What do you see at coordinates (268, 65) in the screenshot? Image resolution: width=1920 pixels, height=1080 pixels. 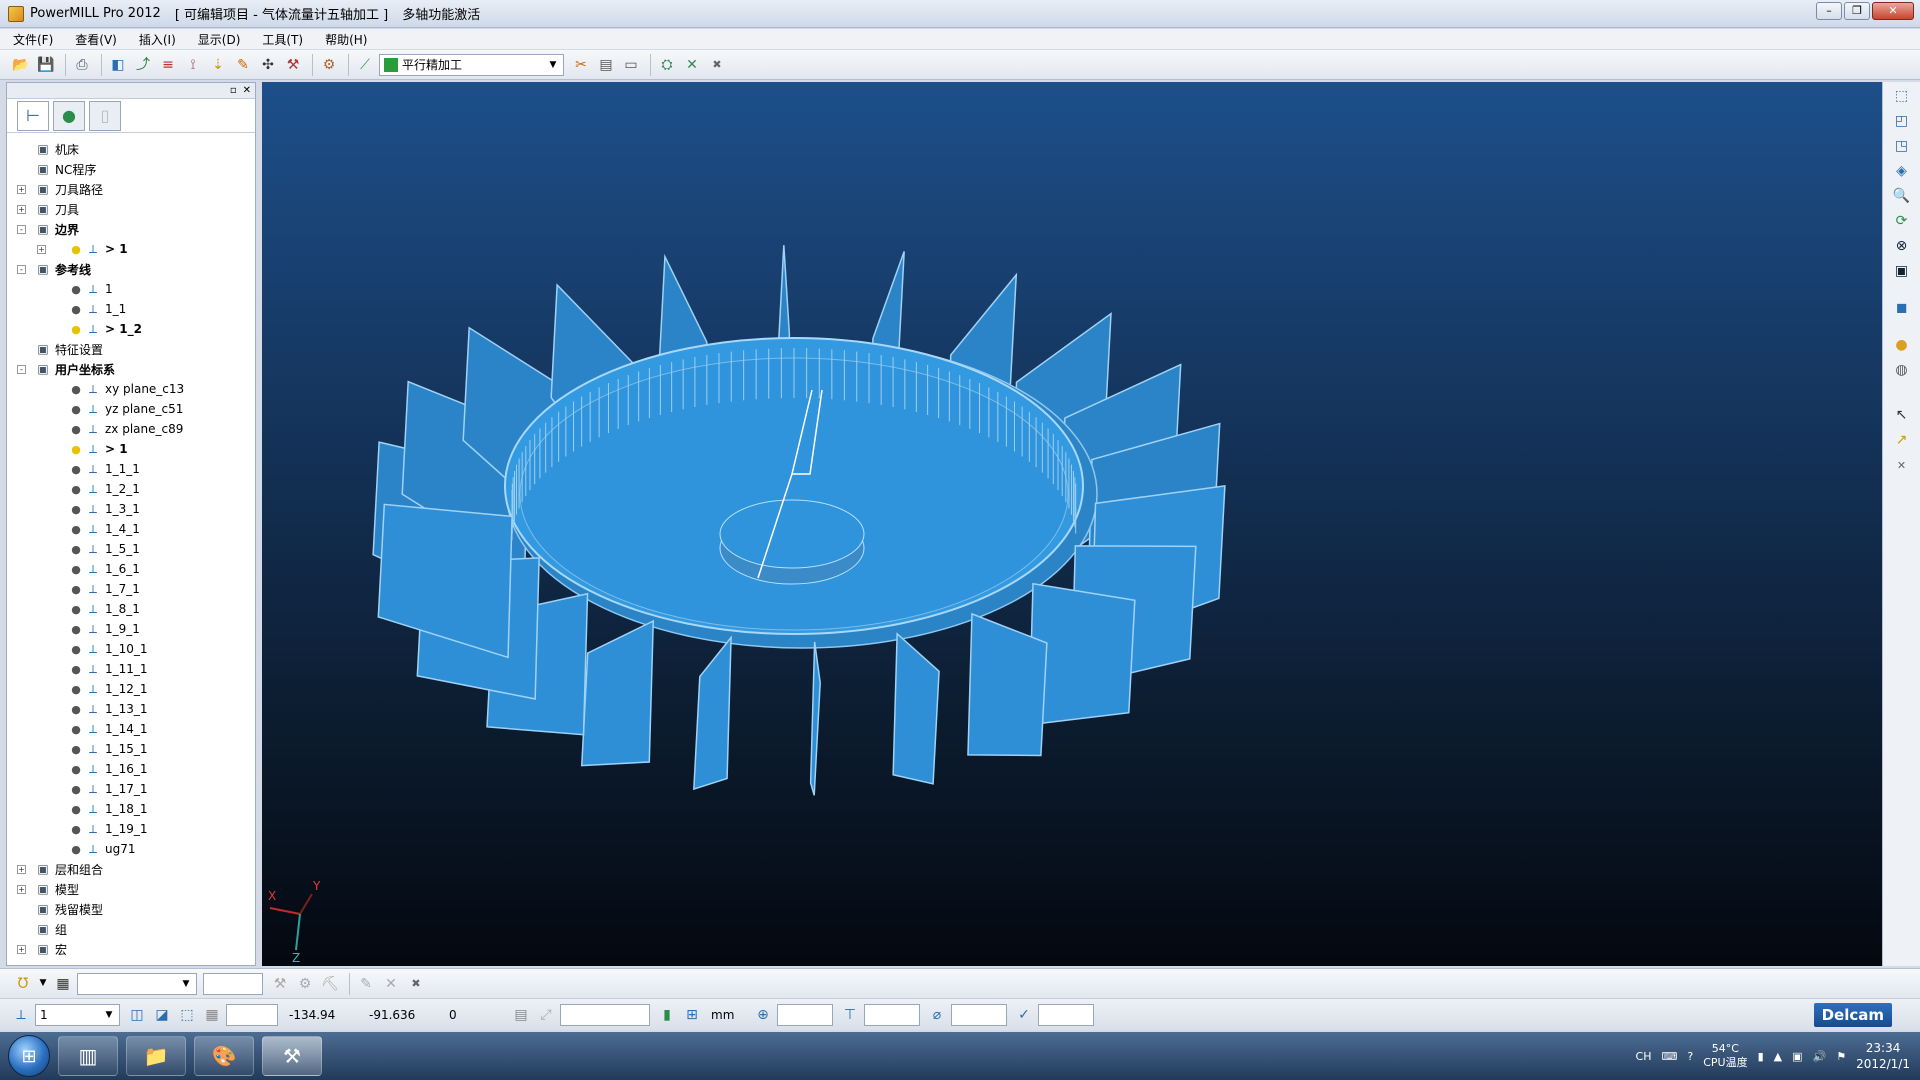 I see `tool-axis-icon: ✣` at bounding box center [268, 65].